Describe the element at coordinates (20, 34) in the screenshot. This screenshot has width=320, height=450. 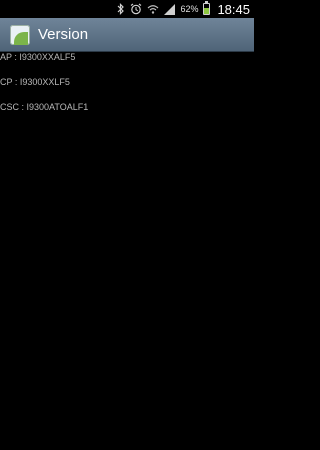
I see `app-icon` at that location.